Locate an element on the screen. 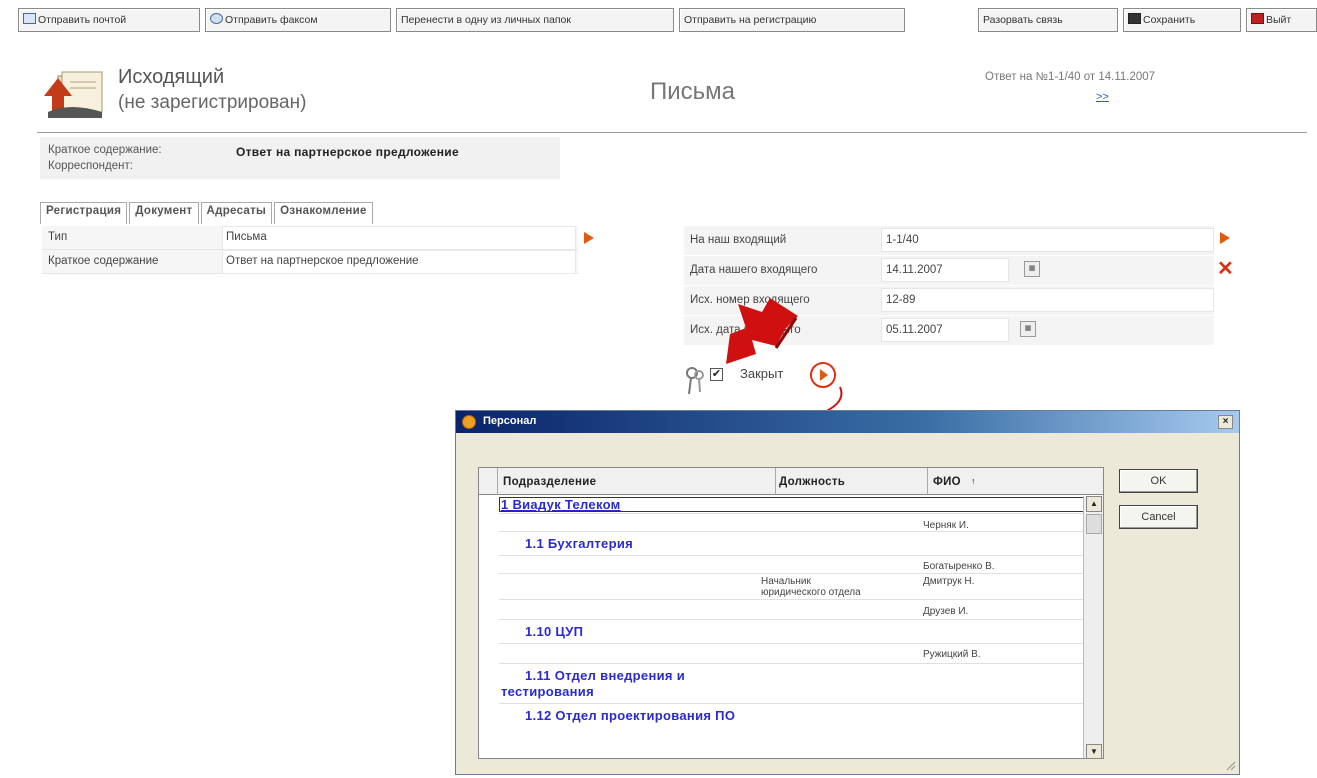 The image size is (1317, 778). document-icon is located at coordinates (73, 94).